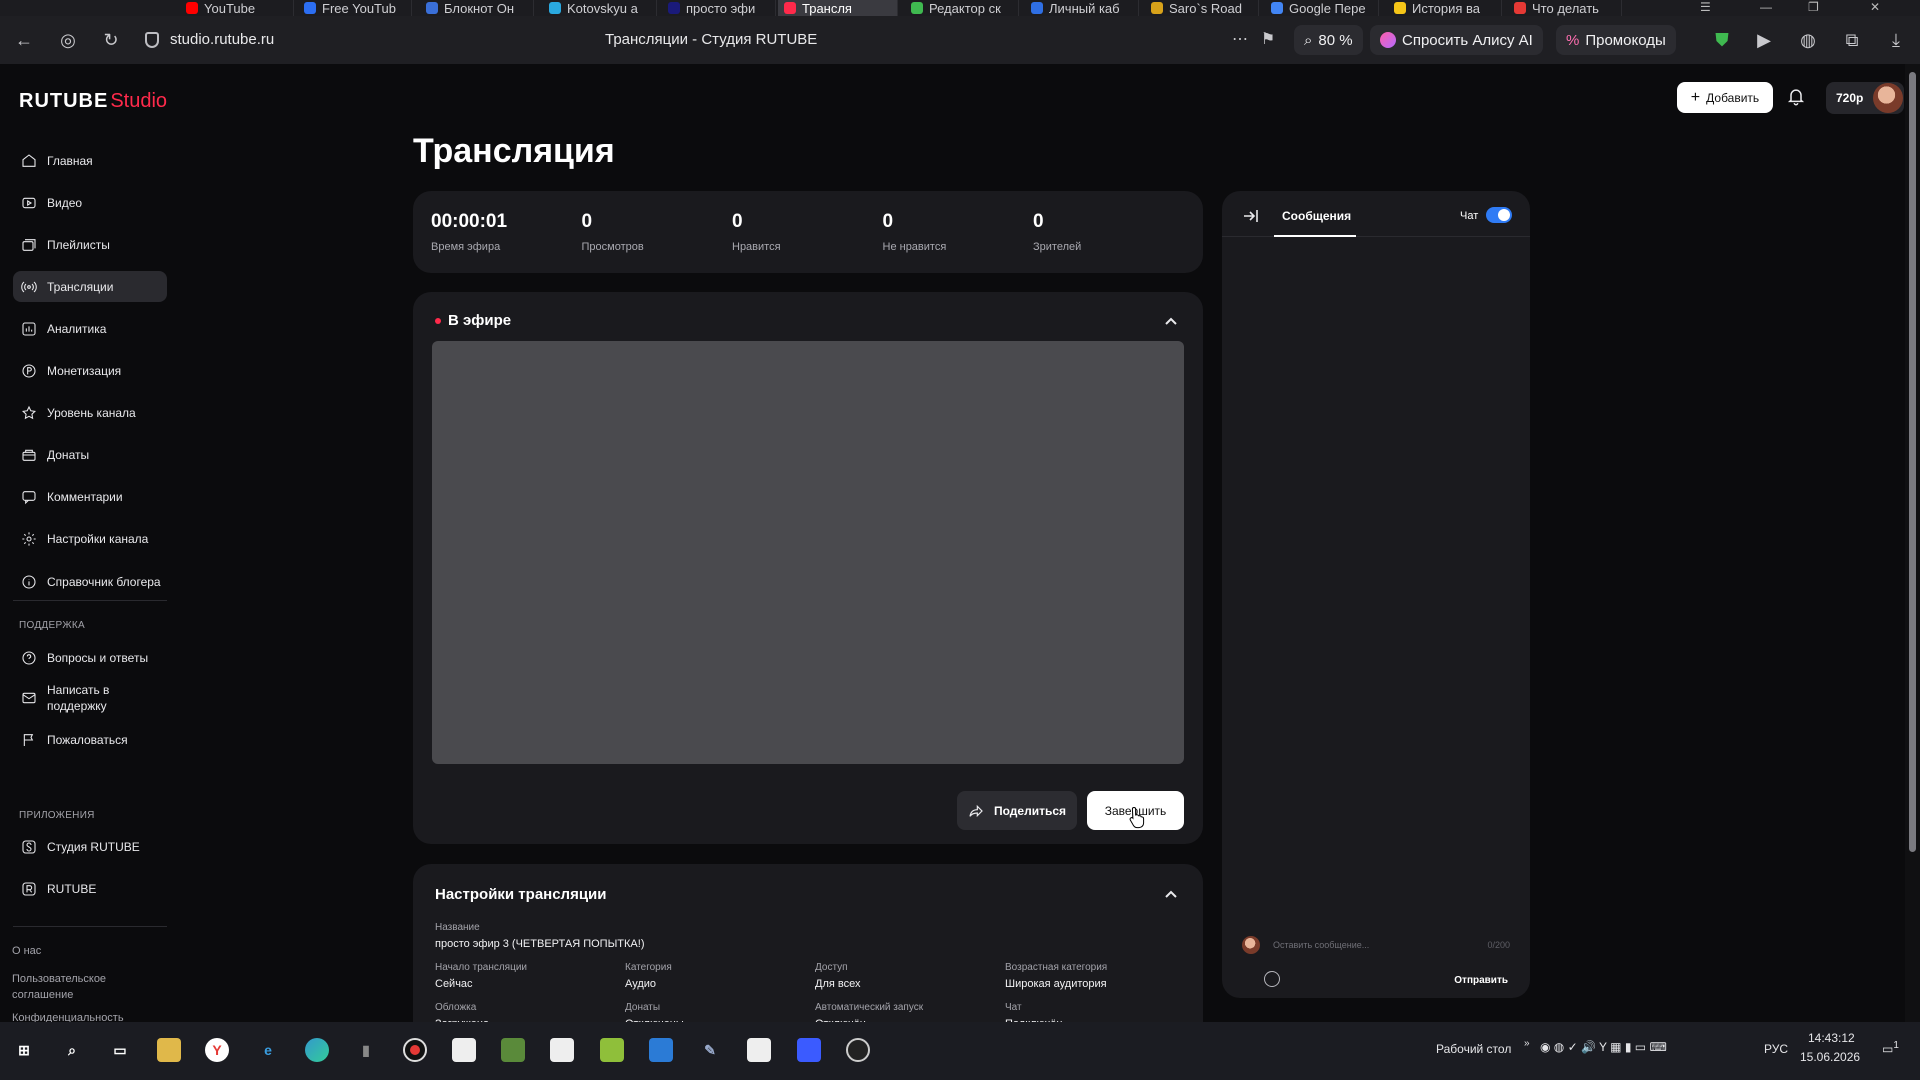 The width and height of the screenshot is (1920, 1080). I want to click on sidebar-item-star: Уровень канала, so click(90, 413).